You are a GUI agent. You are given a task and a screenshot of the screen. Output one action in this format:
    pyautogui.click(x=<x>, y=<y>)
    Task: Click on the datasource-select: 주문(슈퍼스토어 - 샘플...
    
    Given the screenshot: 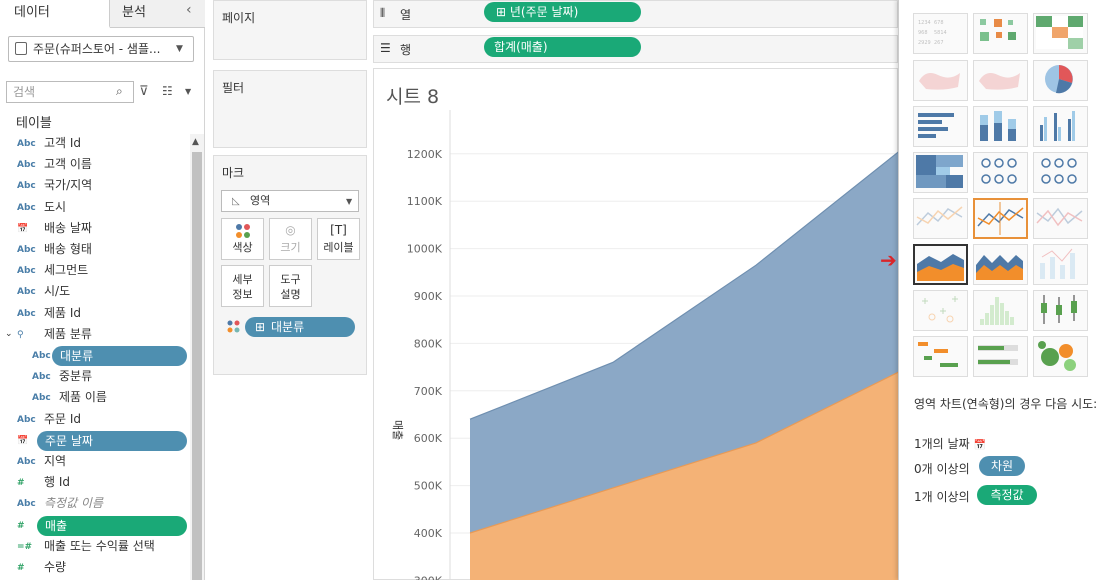 What is the action you would take?
    pyautogui.click(x=101, y=49)
    